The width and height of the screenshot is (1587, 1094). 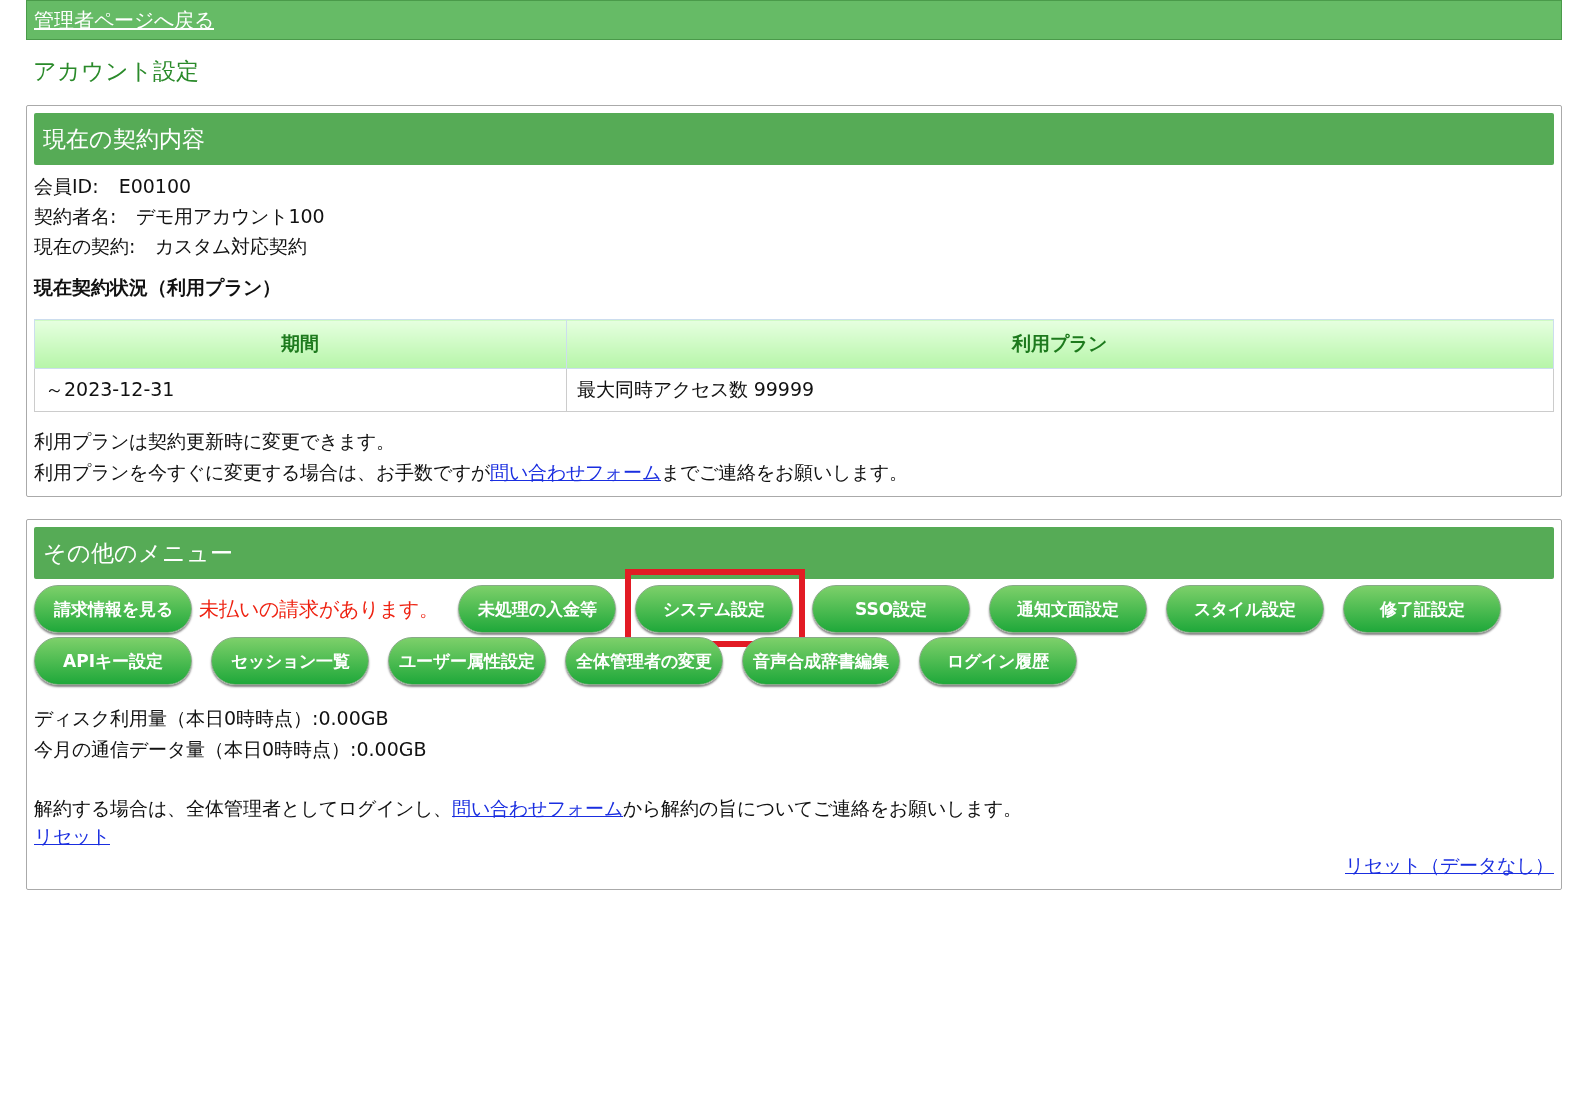 I want to click on status-heading: 現在契約状況（利用プラン）, so click(x=158, y=287).